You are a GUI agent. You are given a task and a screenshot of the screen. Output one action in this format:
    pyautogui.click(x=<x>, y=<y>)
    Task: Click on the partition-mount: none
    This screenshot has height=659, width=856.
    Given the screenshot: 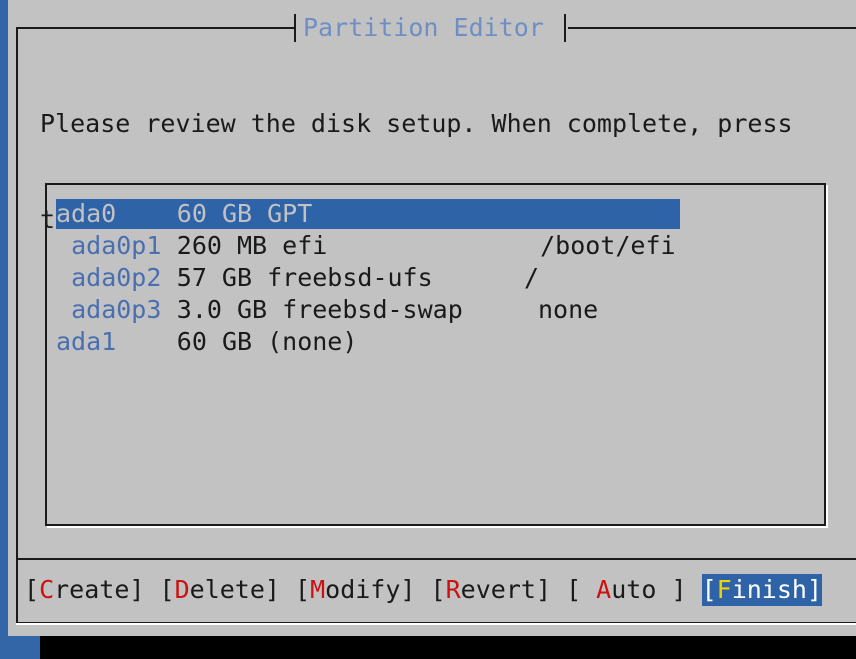 What is the action you would take?
    pyautogui.click(x=568, y=309)
    